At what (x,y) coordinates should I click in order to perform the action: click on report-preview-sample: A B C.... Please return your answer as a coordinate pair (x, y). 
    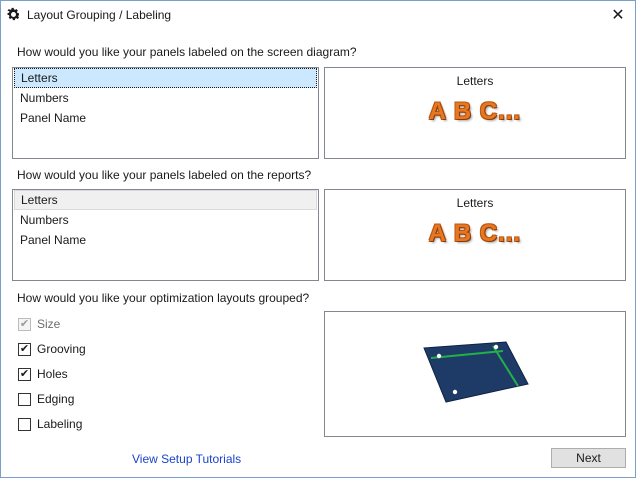
    Looking at the image, I should click on (475, 233).